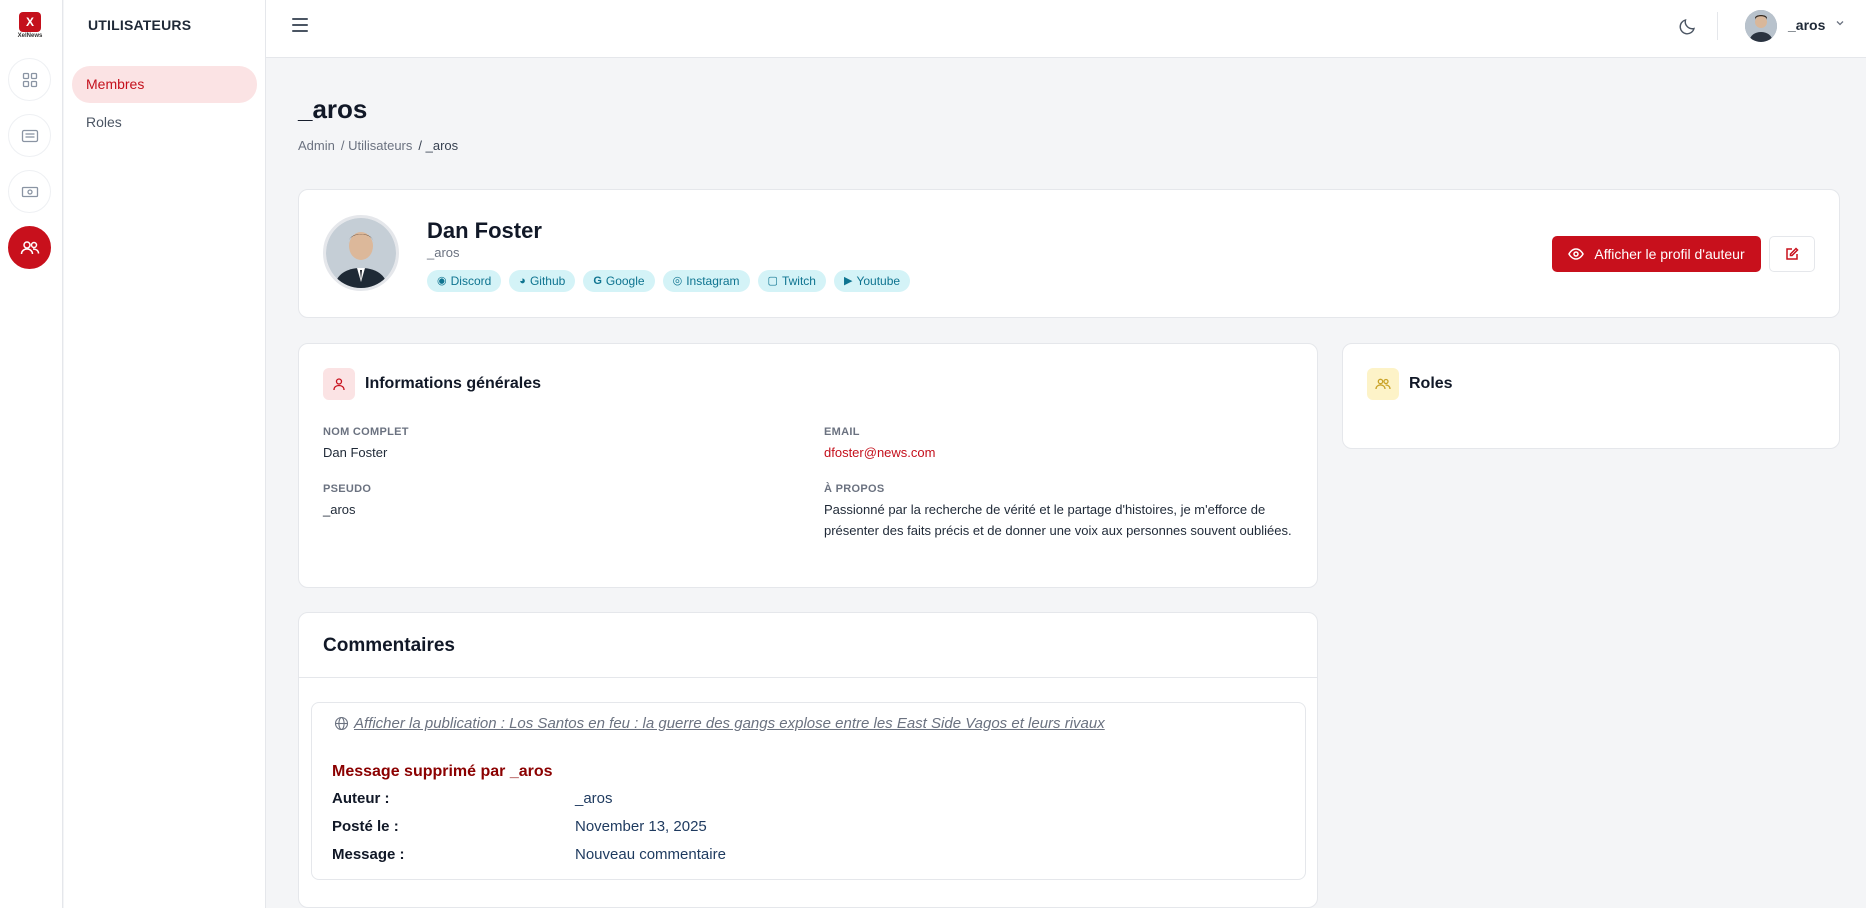 This screenshot has height=908, width=1866. I want to click on edit-icon, so click(1792, 253).